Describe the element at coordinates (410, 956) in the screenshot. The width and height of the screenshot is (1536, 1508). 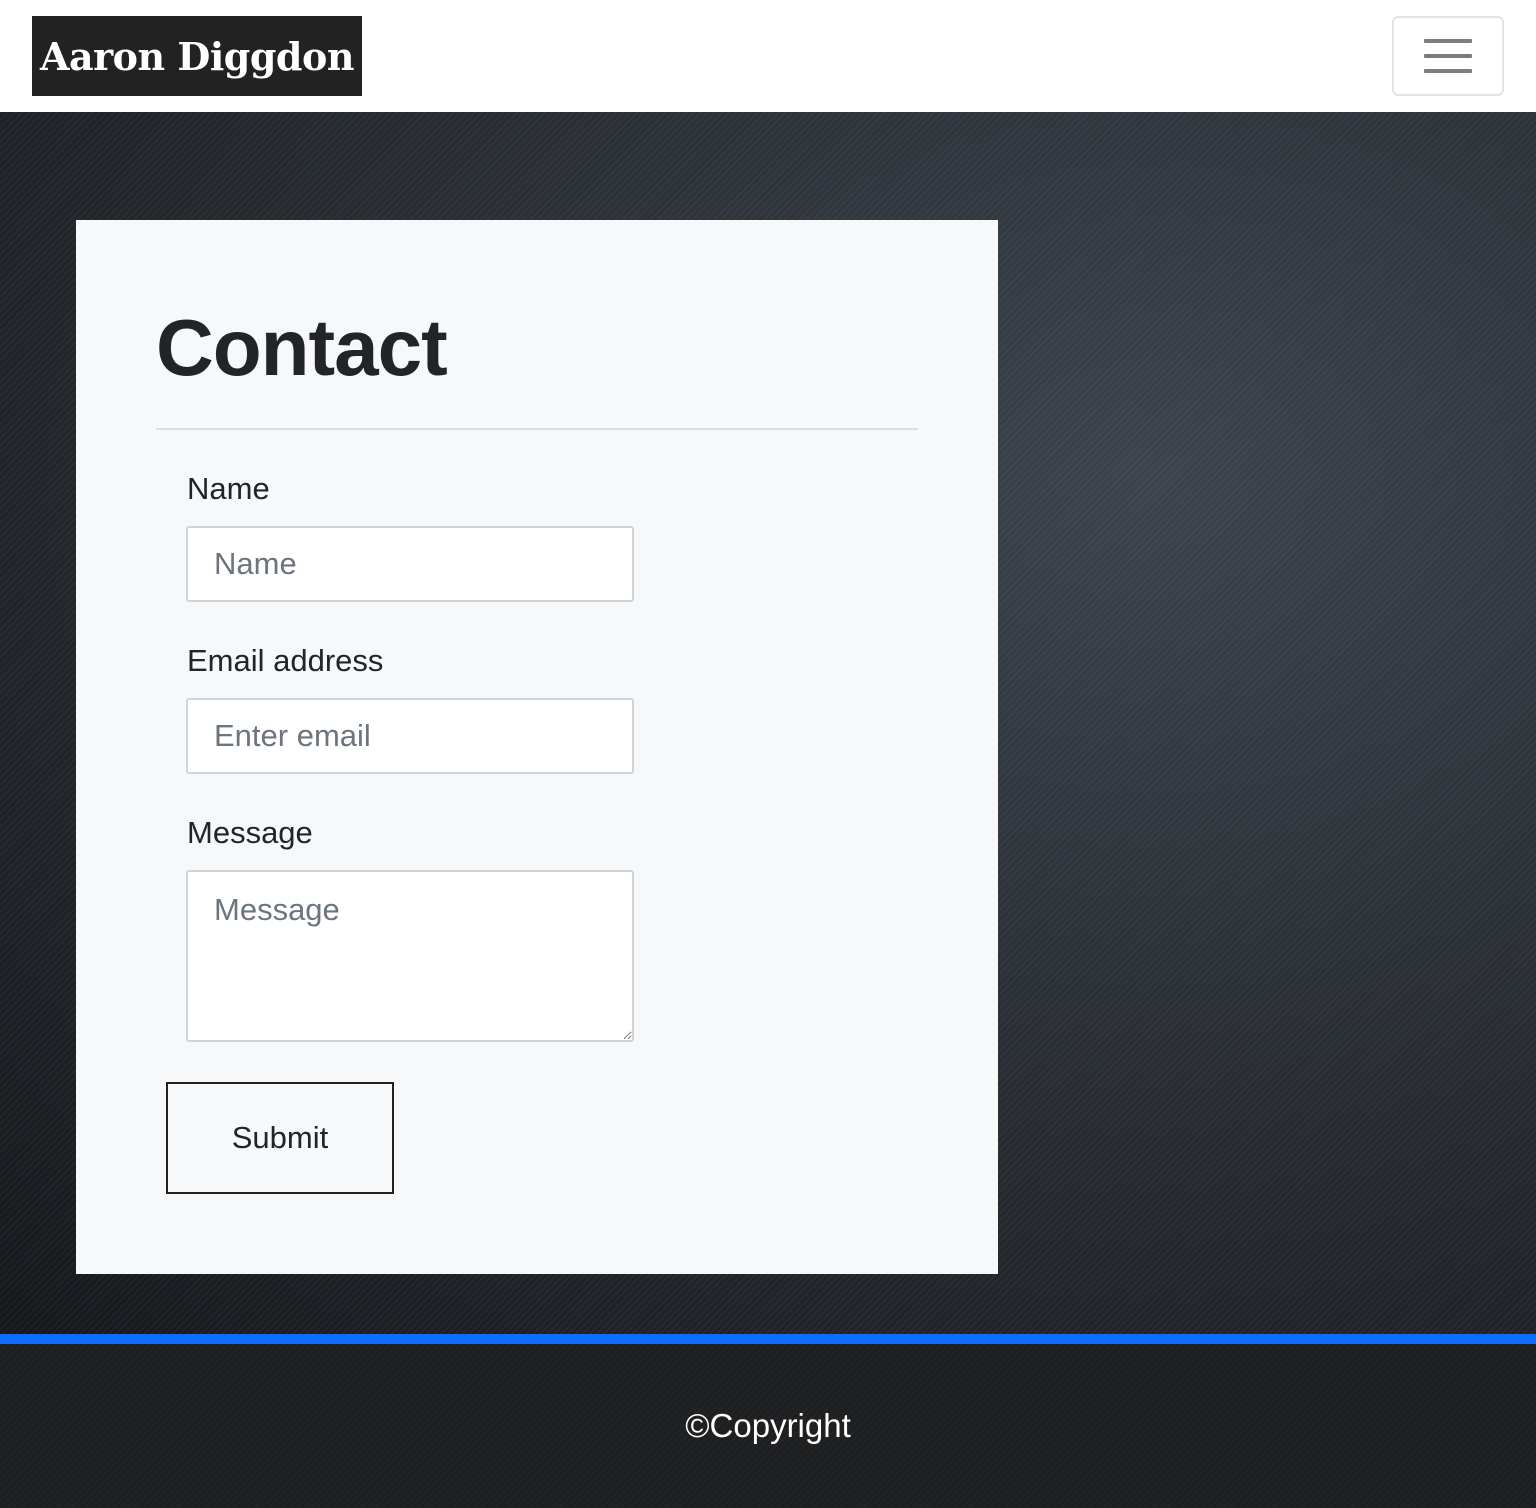
I see `message-textarea` at that location.